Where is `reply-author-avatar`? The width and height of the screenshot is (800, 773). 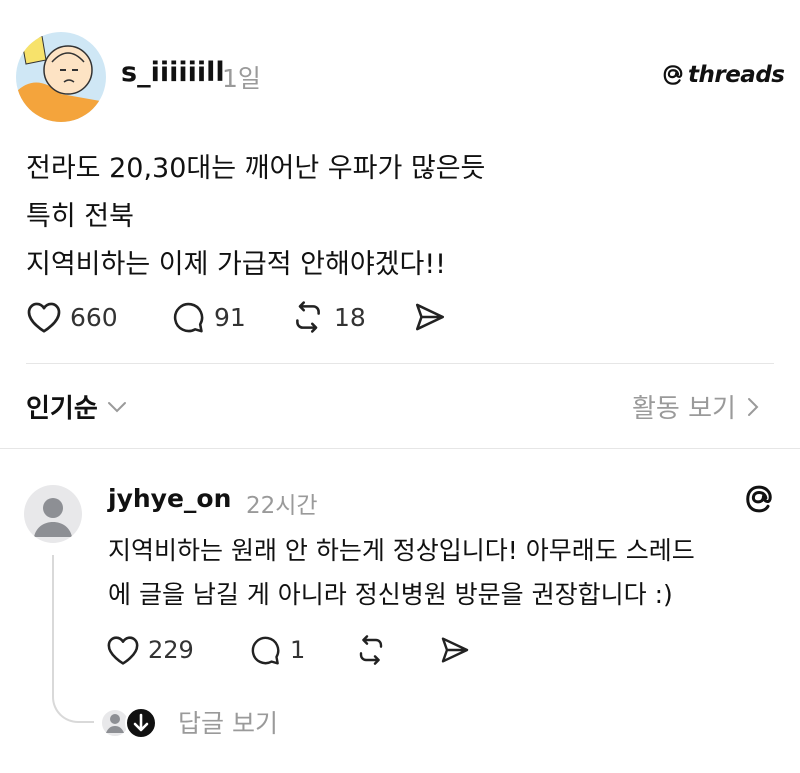
reply-author-avatar is located at coordinates (53, 514).